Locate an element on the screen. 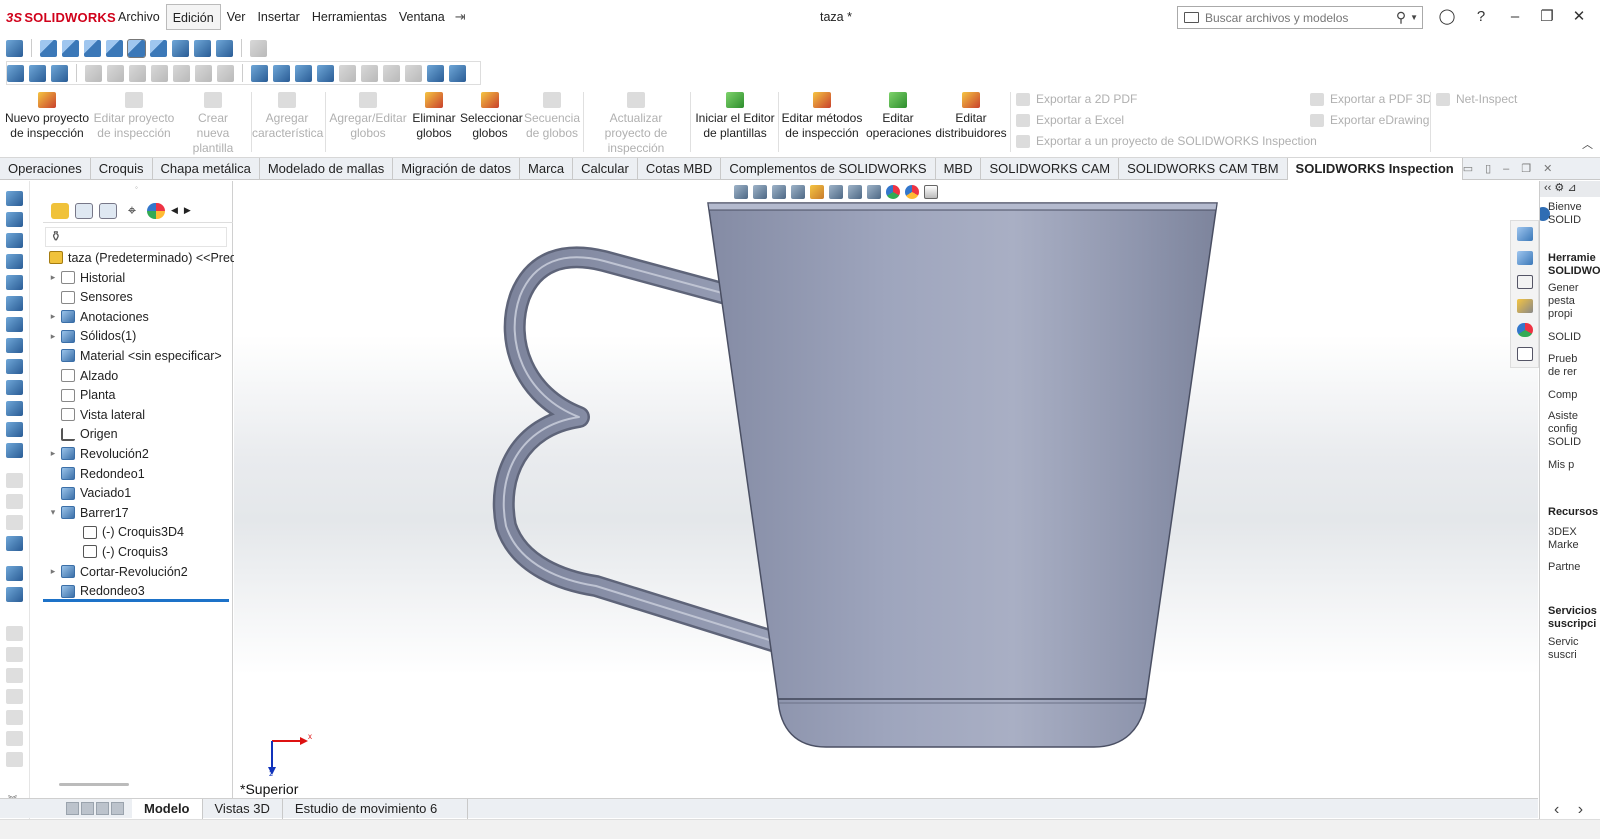 This screenshot has height=839, width=1600. last-tab-icon is located at coordinates (117, 808).